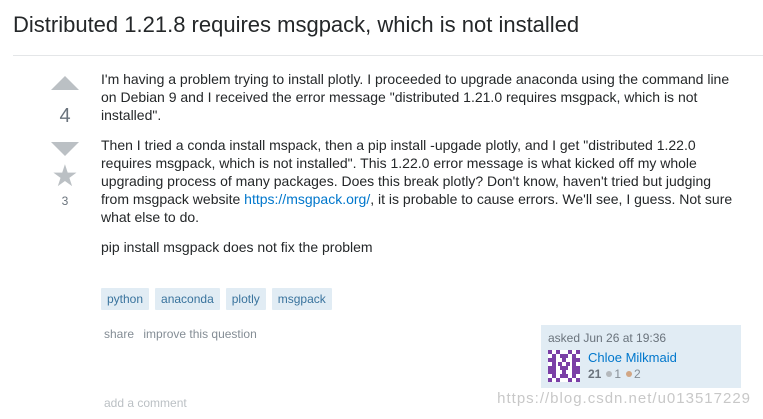  Describe the element at coordinates (65, 83) in the screenshot. I see `vote-up-arrow-icon` at that location.